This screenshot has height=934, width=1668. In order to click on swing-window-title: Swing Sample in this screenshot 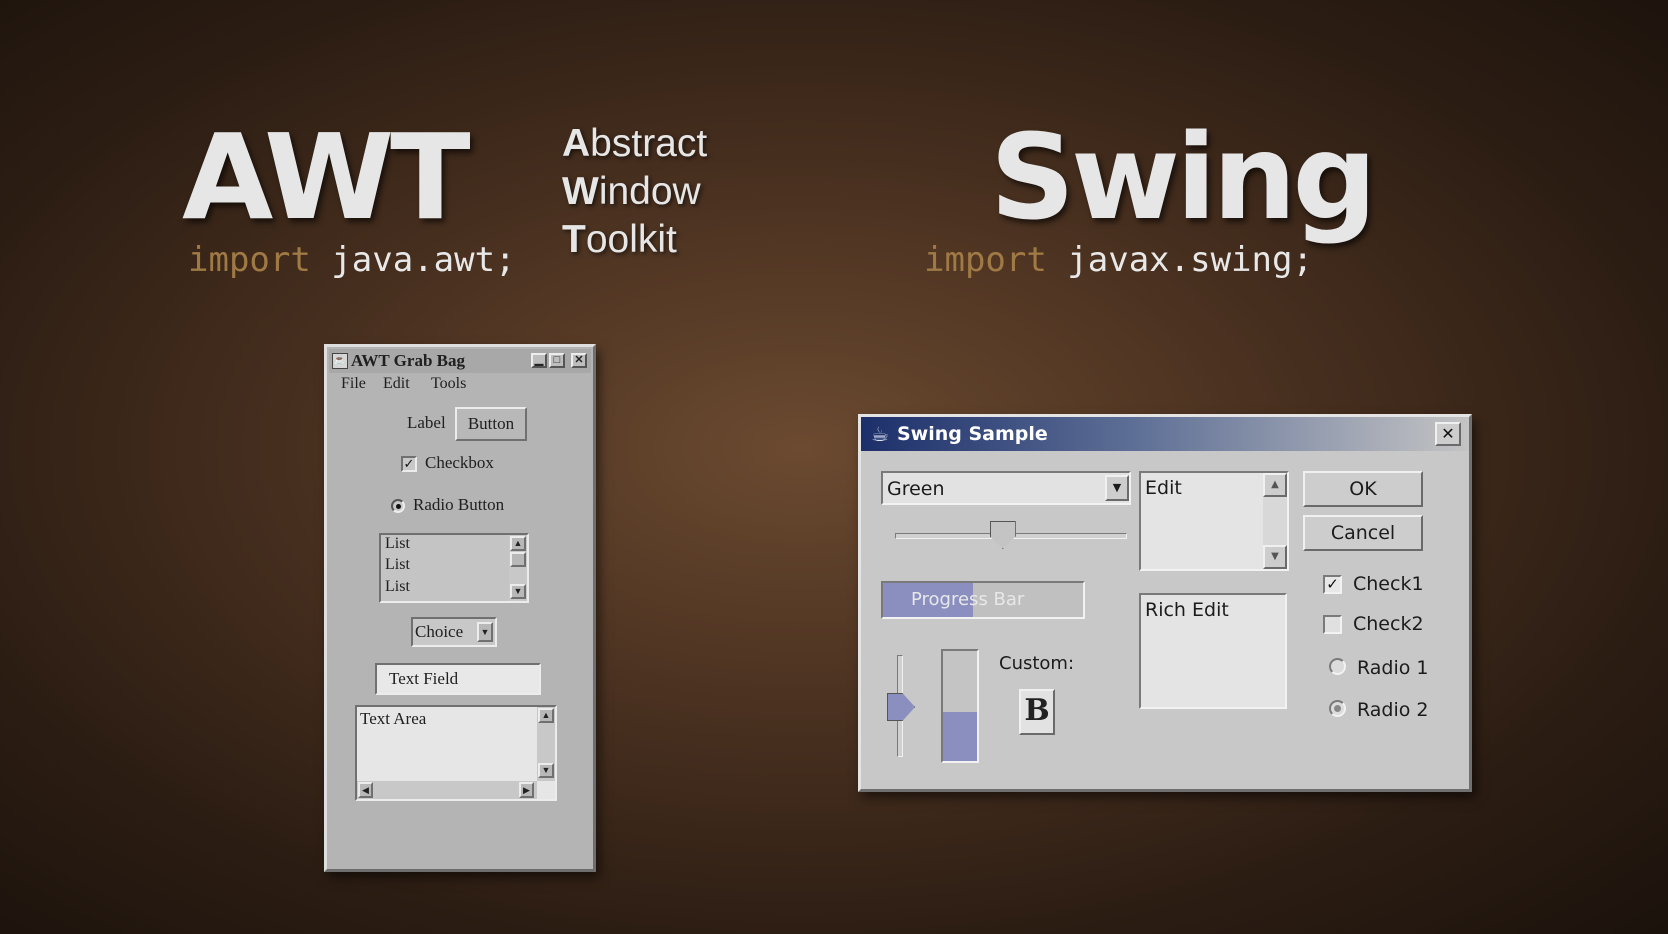, I will do `click(972, 434)`.